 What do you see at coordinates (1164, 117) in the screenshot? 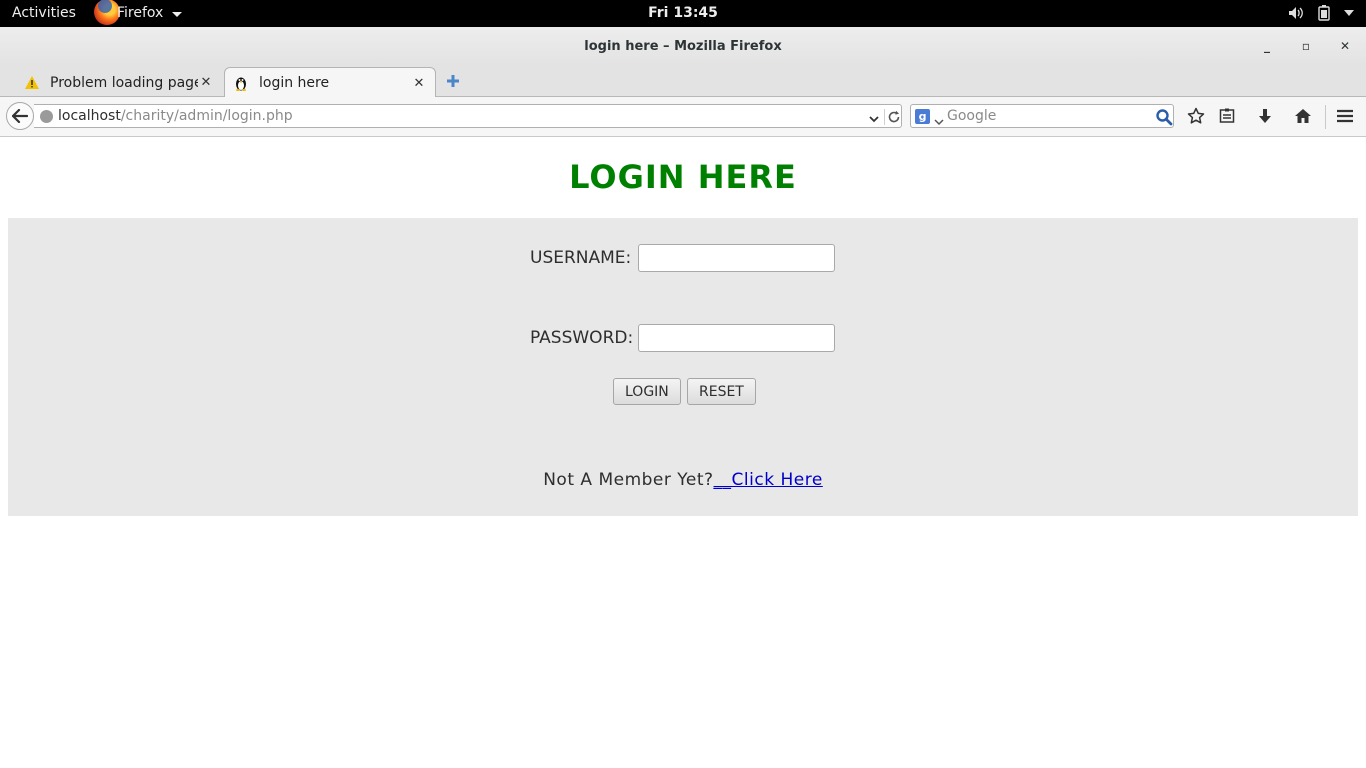
I see `search-icon` at bounding box center [1164, 117].